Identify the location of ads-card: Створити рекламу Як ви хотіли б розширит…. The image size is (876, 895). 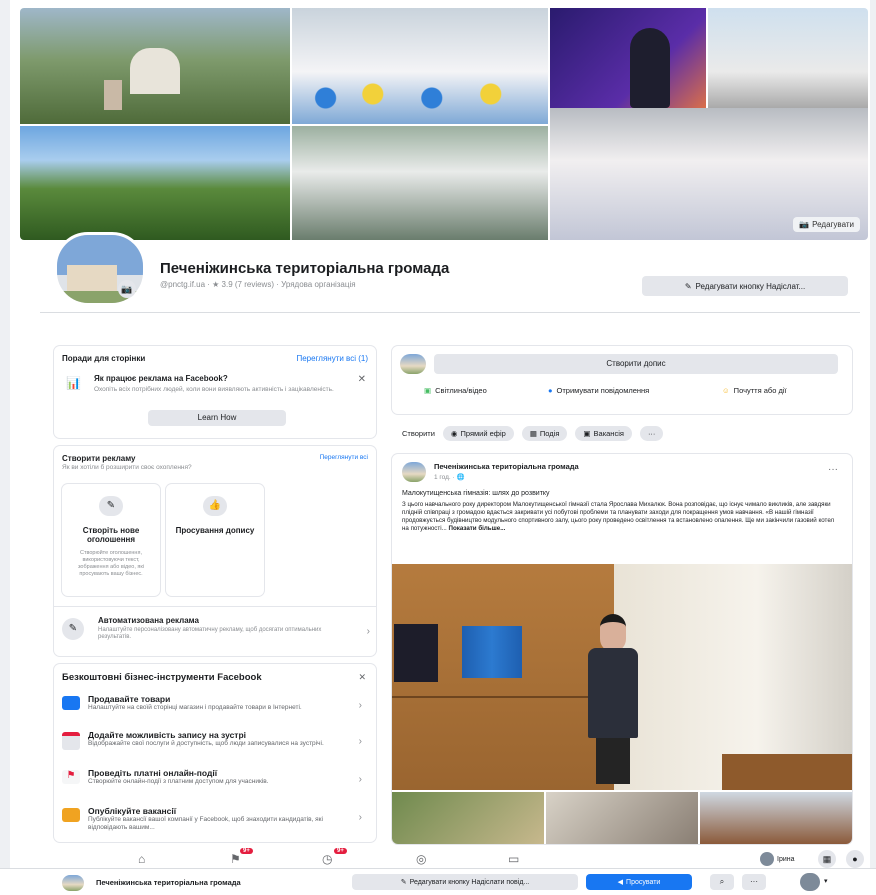
(215, 551).